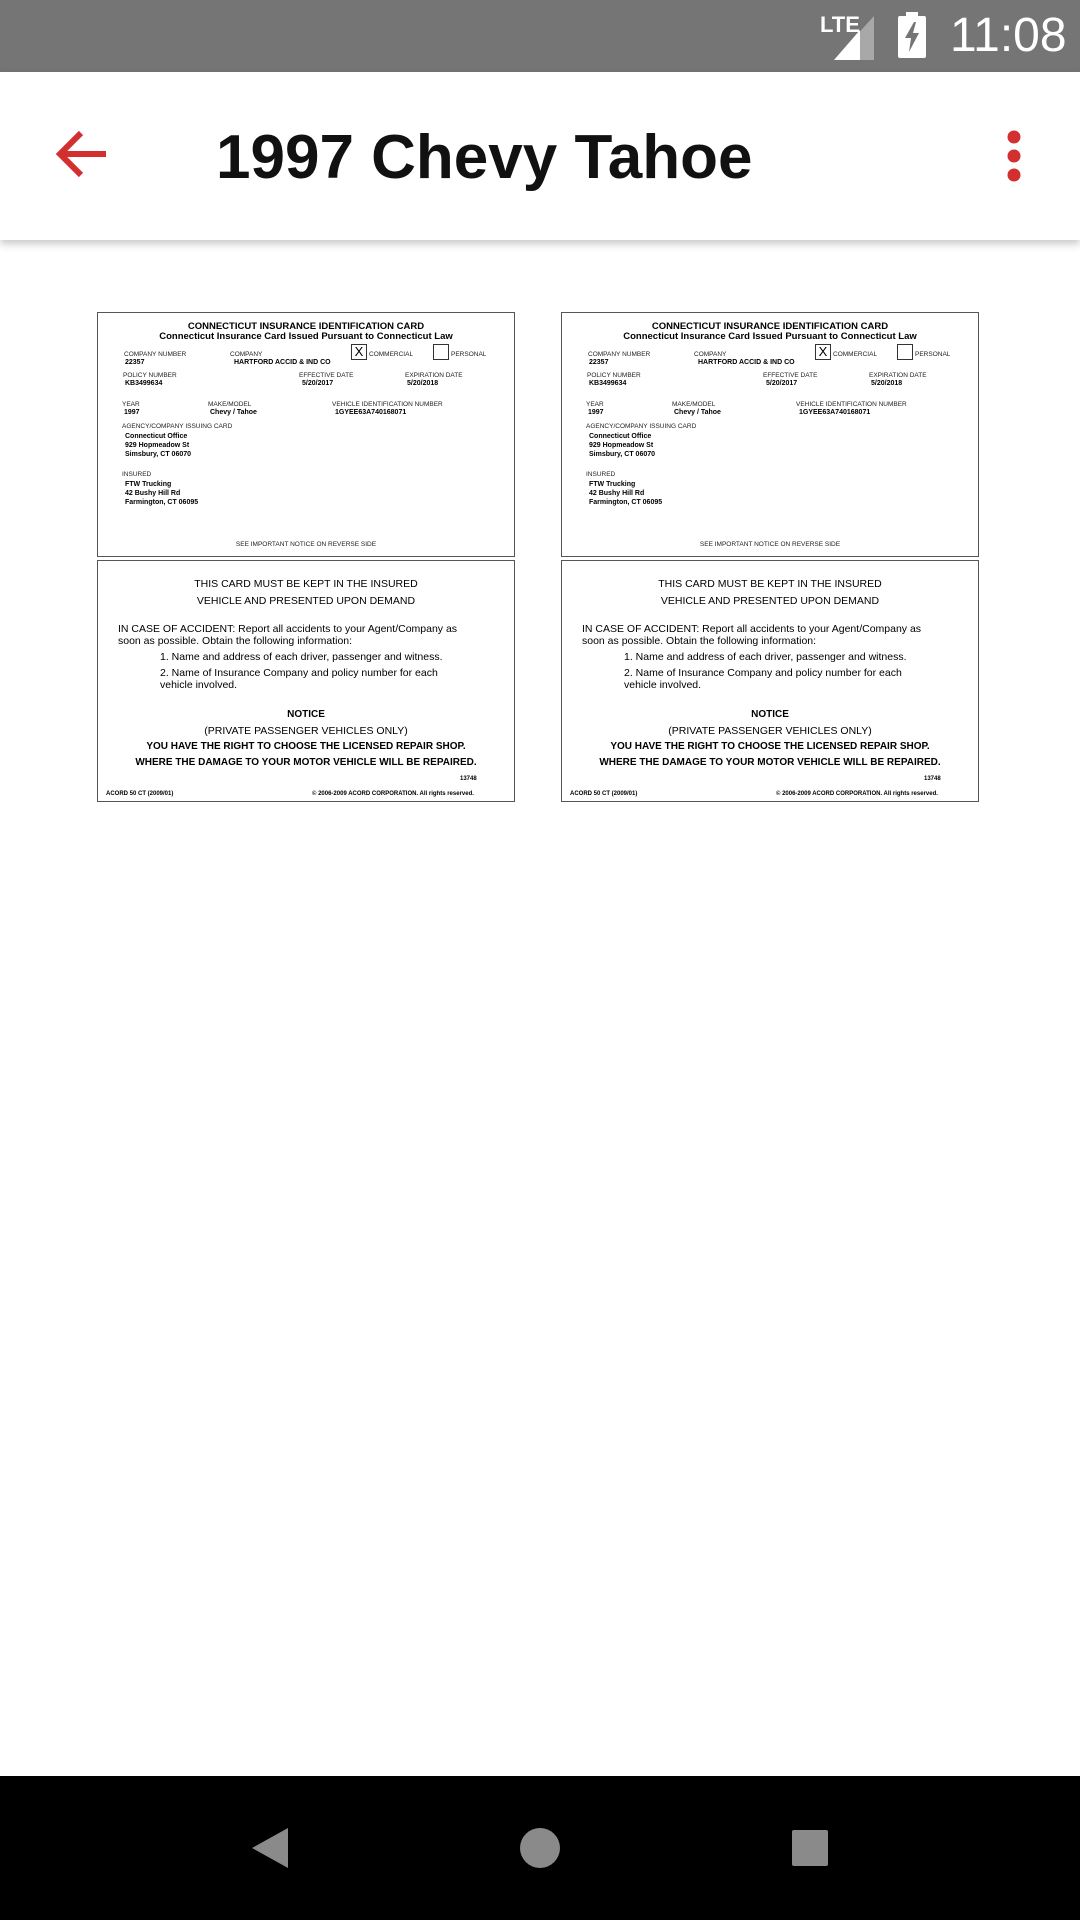 The width and height of the screenshot is (1080, 1920). I want to click on recents-square-icon, so click(810, 1848).